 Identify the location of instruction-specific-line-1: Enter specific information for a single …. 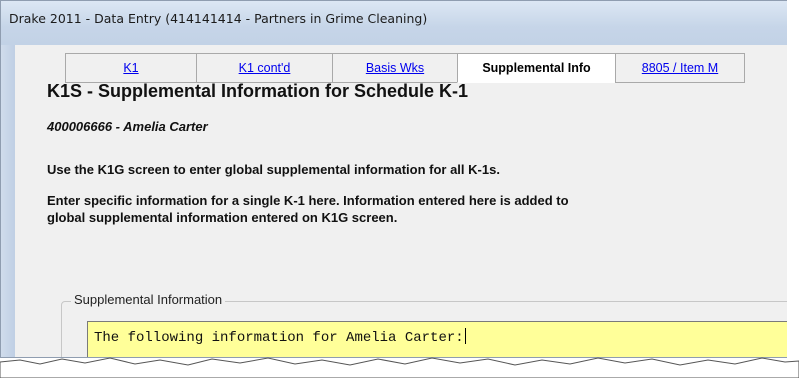
(308, 200).